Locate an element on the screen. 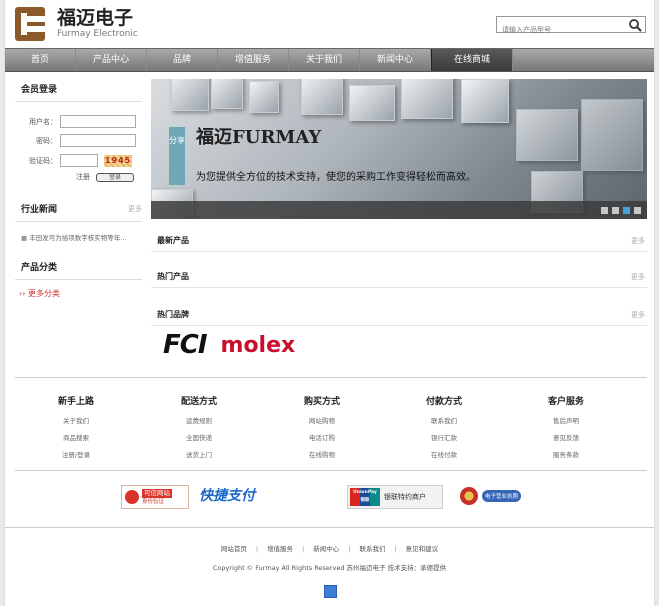  footer-link: 意见反馈 is located at coordinates (566, 438).